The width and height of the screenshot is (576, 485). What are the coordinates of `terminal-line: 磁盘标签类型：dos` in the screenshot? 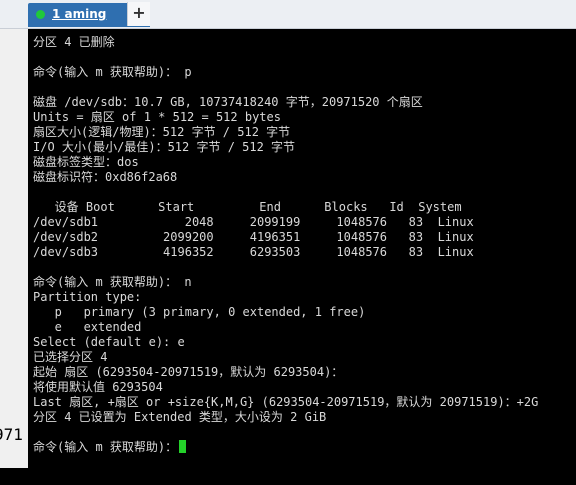 It's located at (86, 162).